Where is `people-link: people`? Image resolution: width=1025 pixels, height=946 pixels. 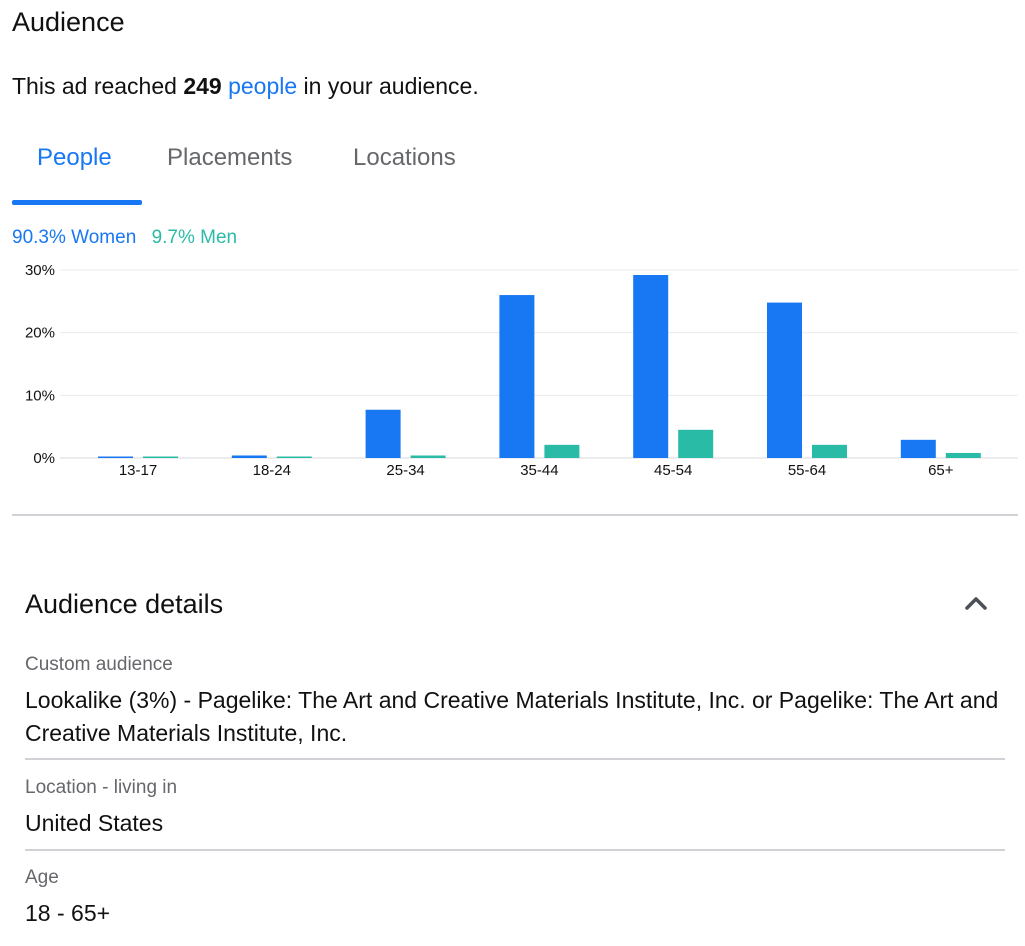 people-link: people is located at coordinates (262, 86).